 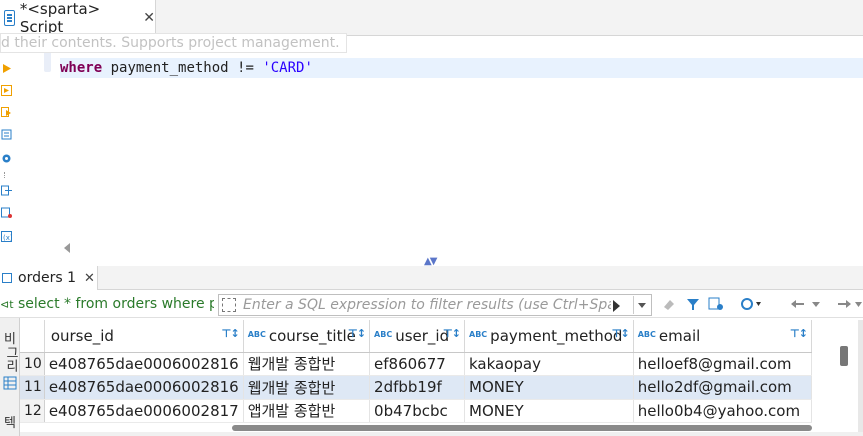 What do you see at coordinates (679, 335) in the screenshot?
I see `column-header-label: email` at bounding box center [679, 335].